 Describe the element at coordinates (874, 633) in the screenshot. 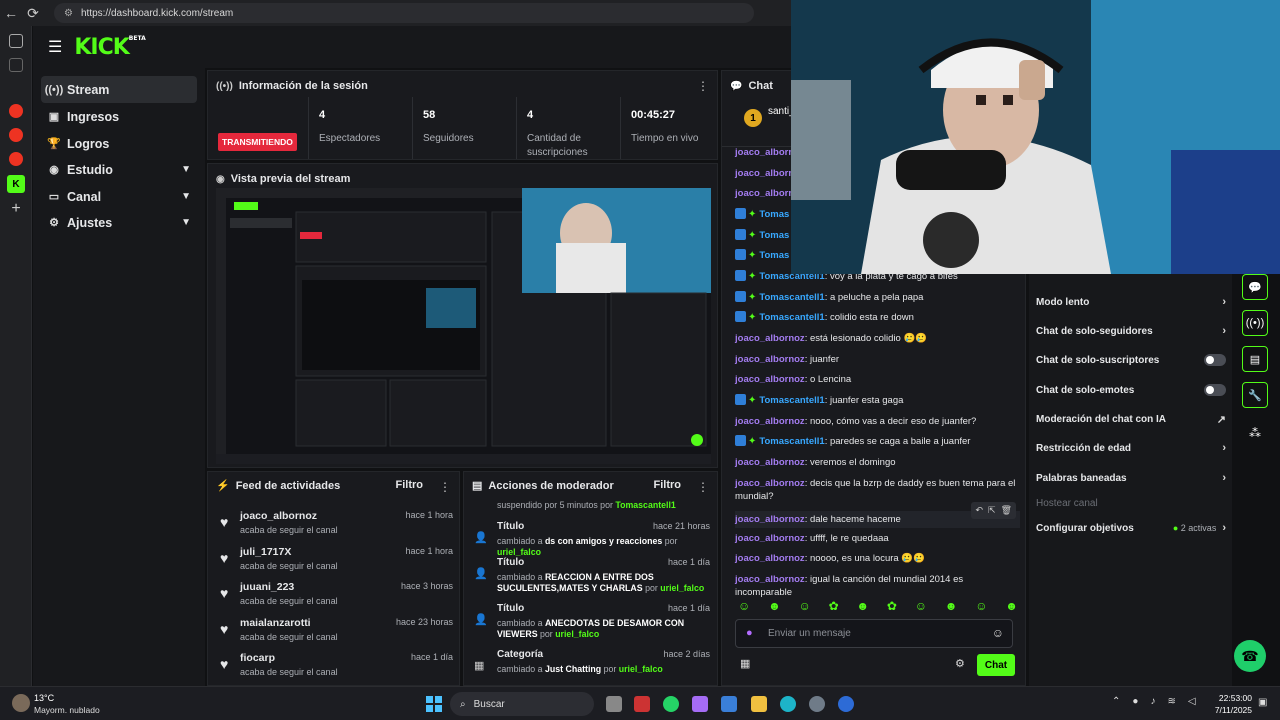

I see `chat-input: ● Enviar un mensaje ☺` at that location.